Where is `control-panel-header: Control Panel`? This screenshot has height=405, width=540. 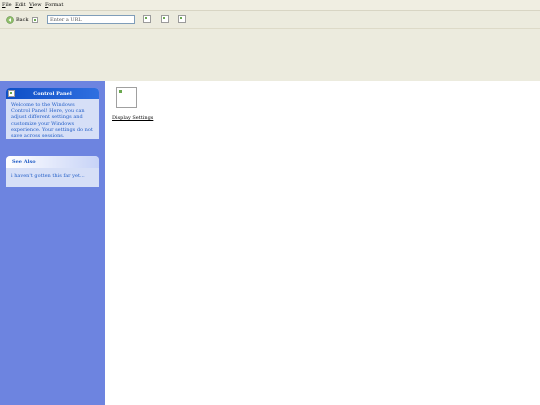
control-panel-header: Control Panel is located at coordinates (52, 93).